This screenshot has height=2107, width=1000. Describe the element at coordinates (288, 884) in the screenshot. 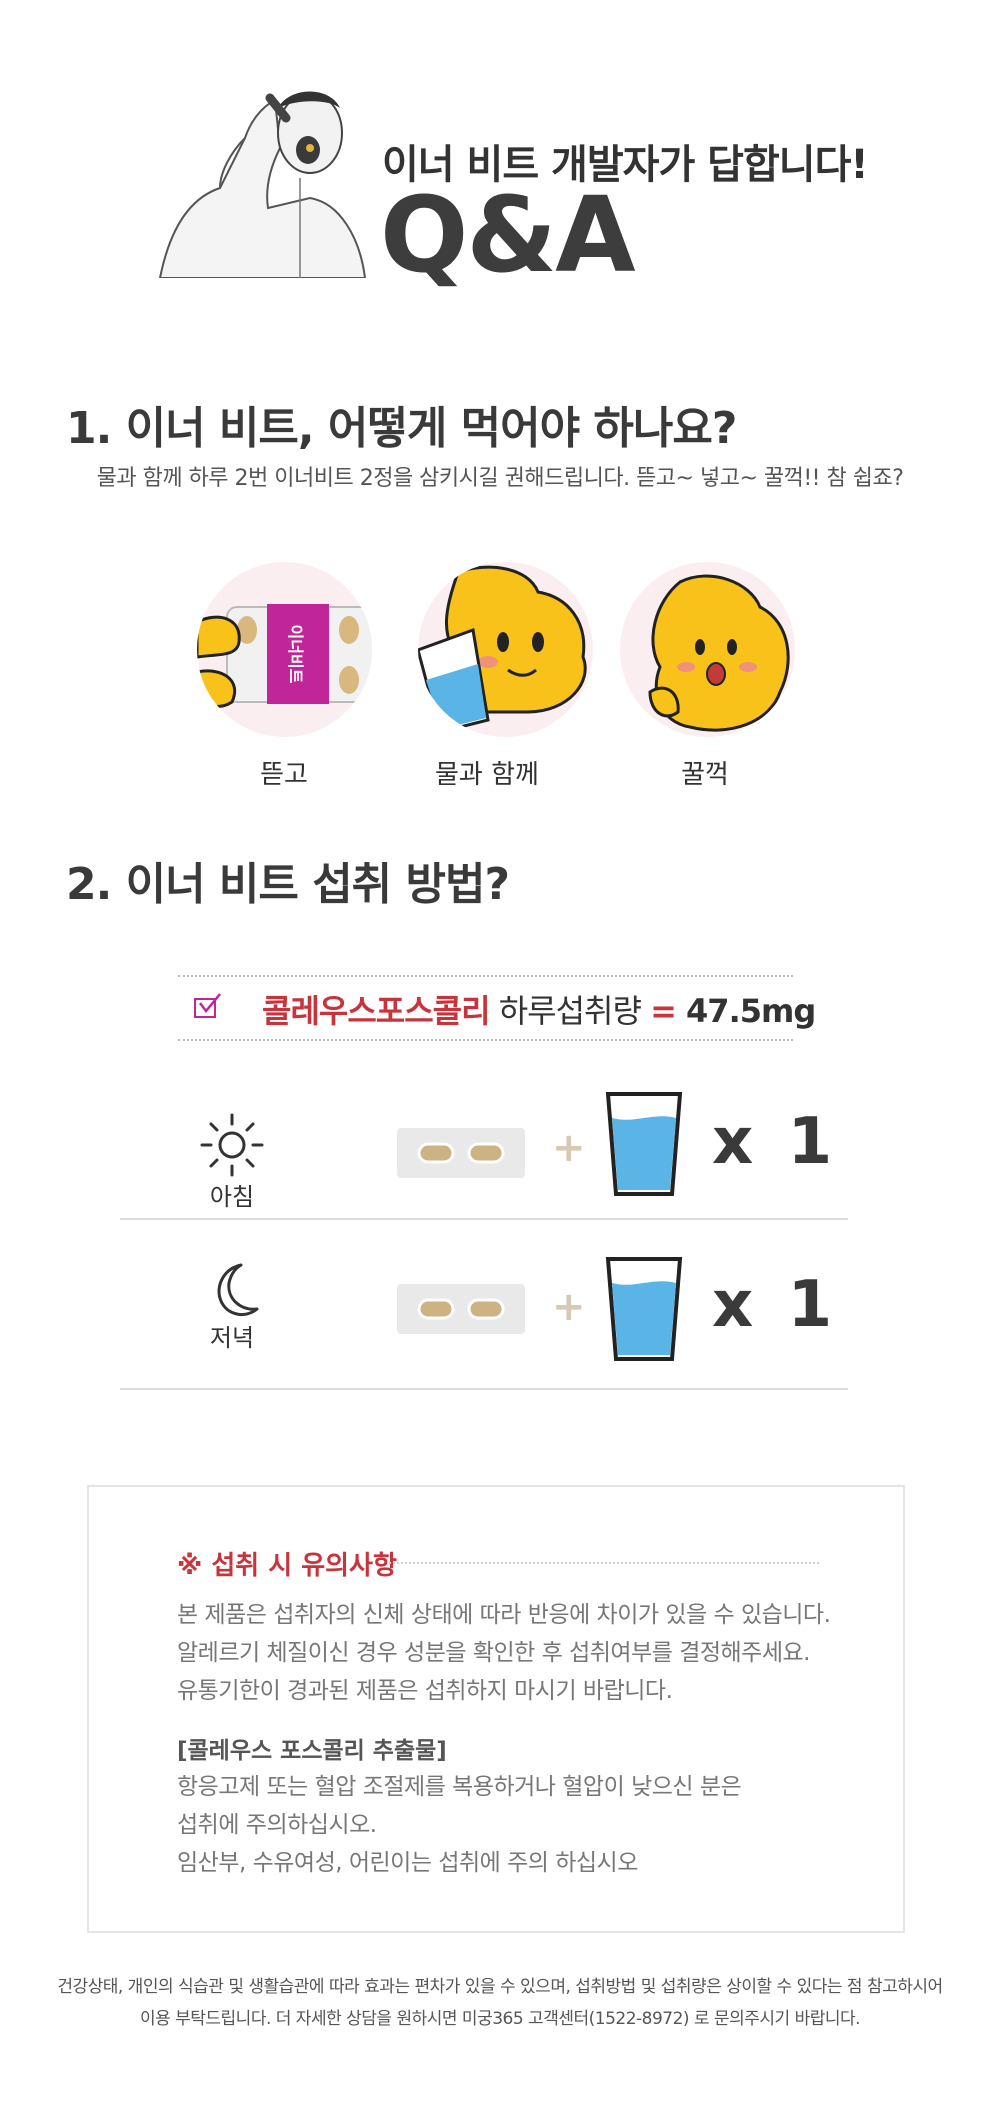

I see `q2-heading: 2. 이너 비트 섭취 방법?` at that location.